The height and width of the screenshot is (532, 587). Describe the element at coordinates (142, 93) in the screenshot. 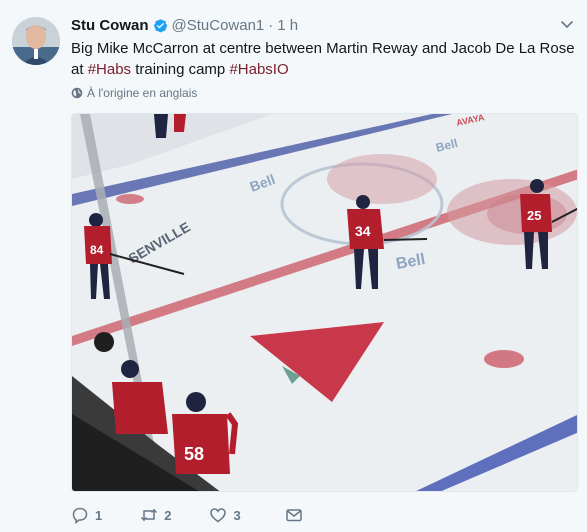

I see `translate-label: À l'origine en anglais` at that location.